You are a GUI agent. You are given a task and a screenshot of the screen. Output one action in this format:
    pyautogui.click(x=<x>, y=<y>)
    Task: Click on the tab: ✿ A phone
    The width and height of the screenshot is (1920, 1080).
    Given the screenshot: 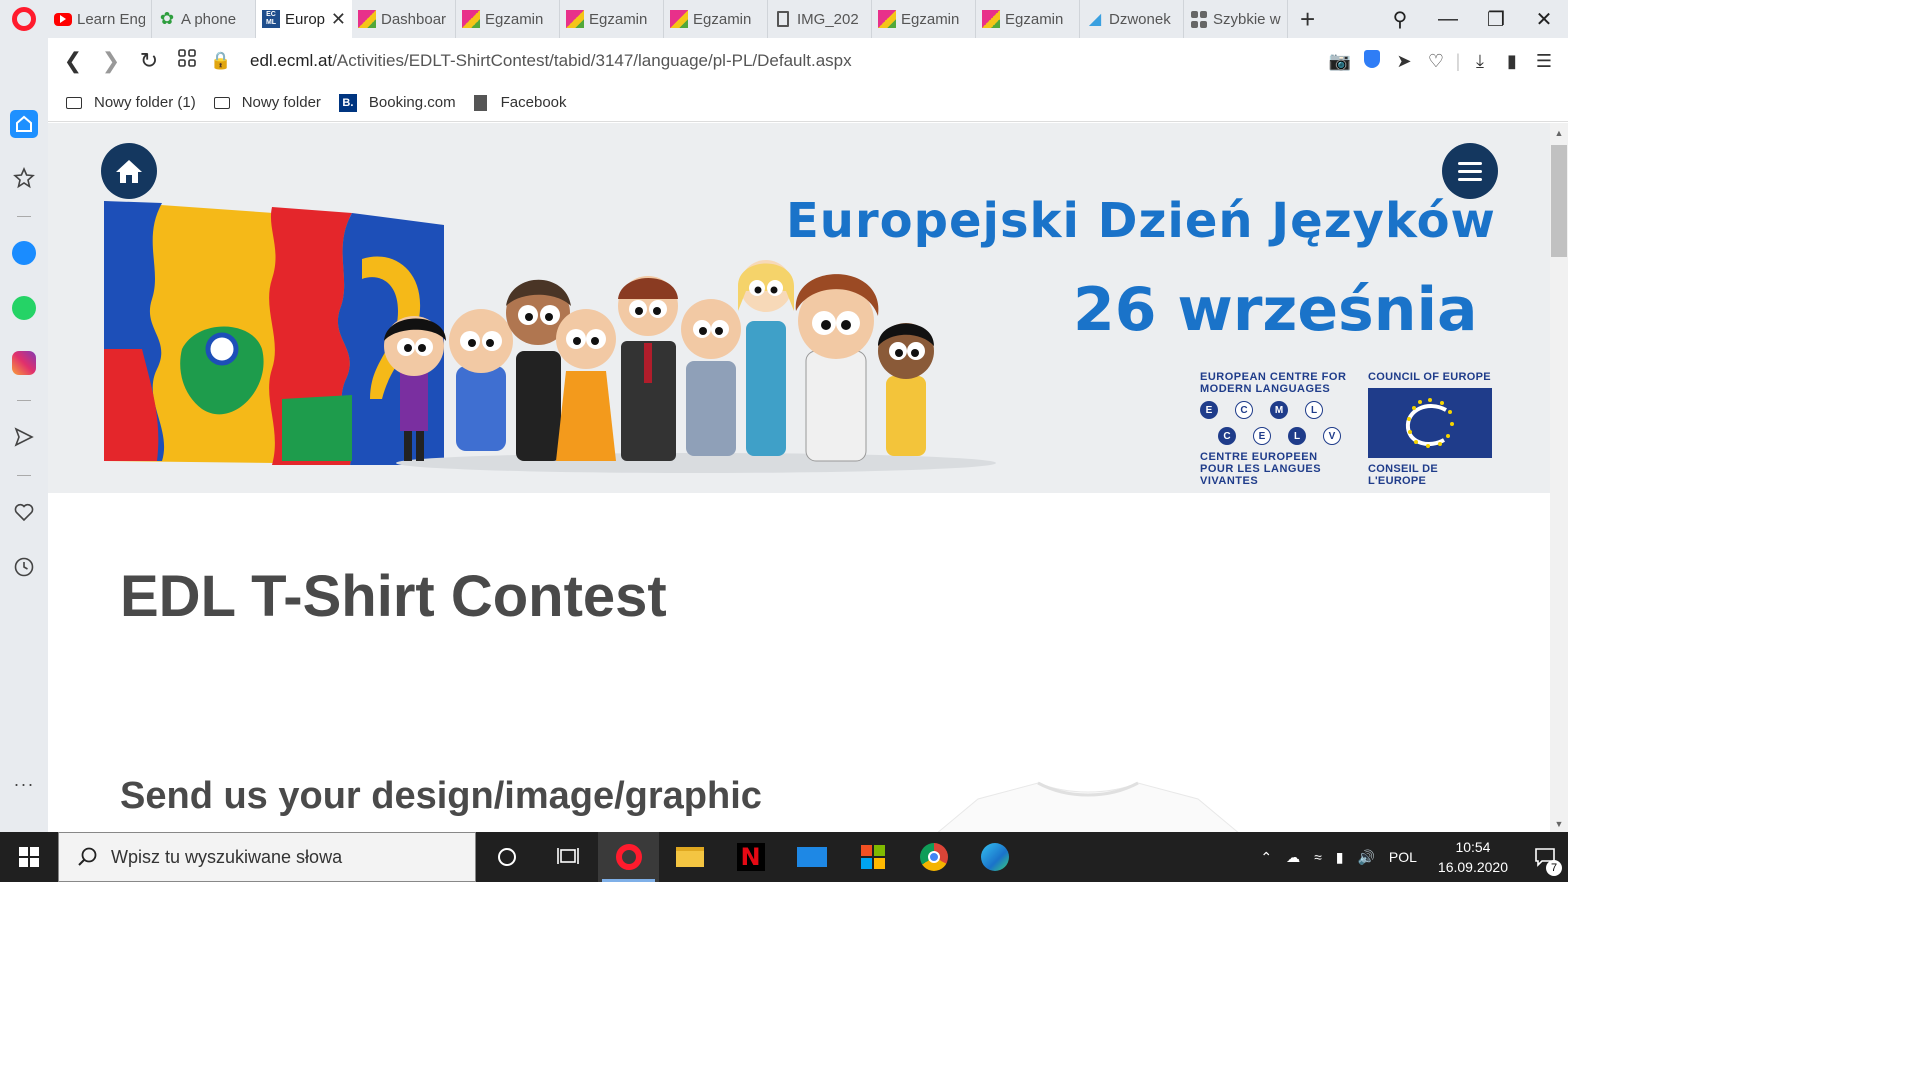 What is the action you would take?
    pyautogui.click(x=204, y=19)
    